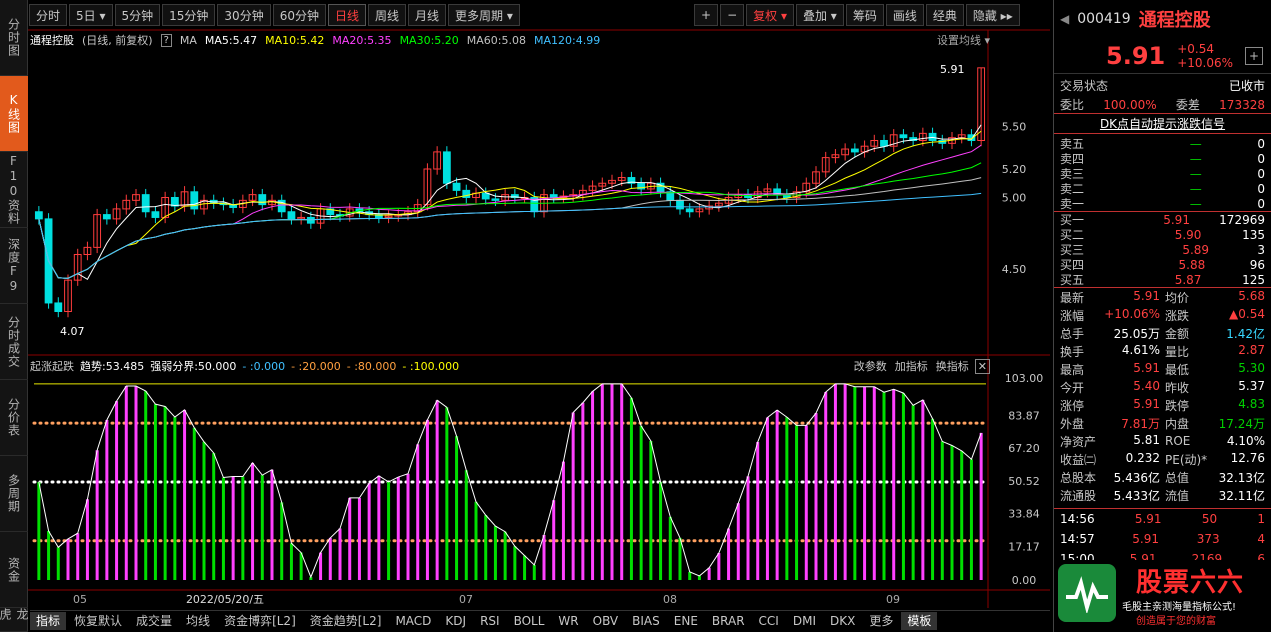 The height and width of the screenshot is (632, 1271). Describe the element at coordinates (952, 366) in the screenshot. I see `indicator-btn-3: 换指标` at that location.